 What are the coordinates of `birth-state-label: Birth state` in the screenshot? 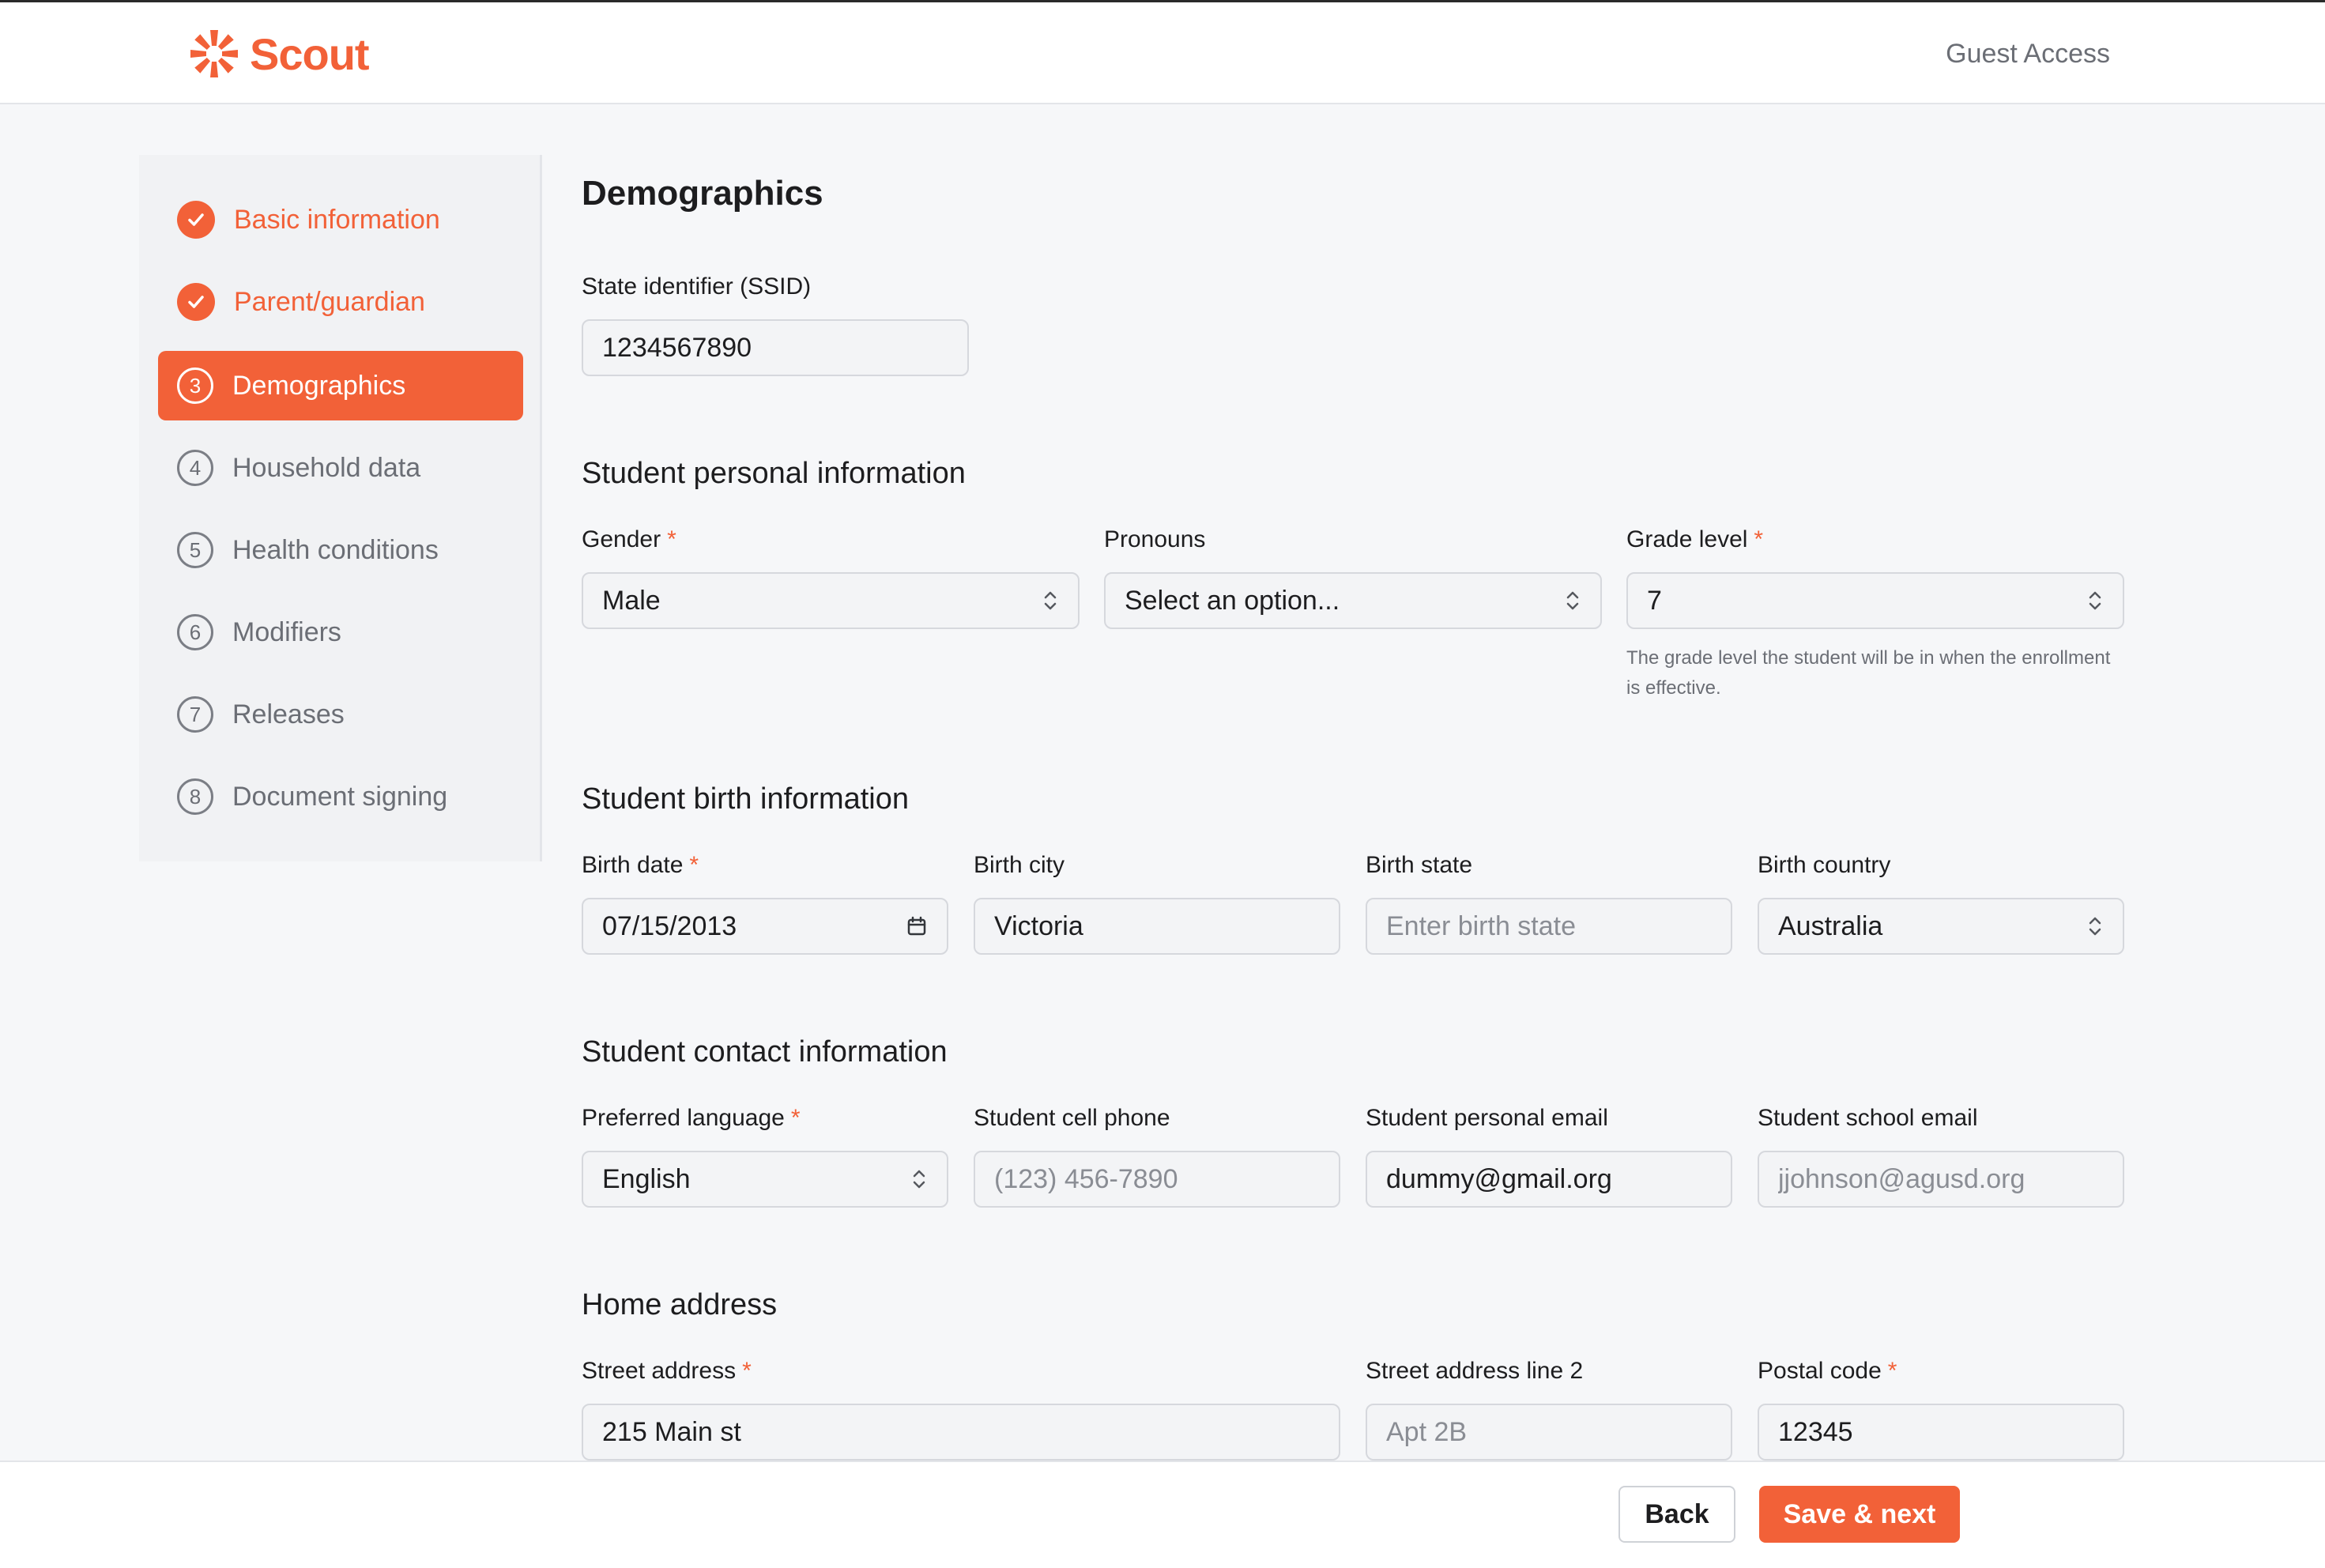 It's located at (1419, 865).